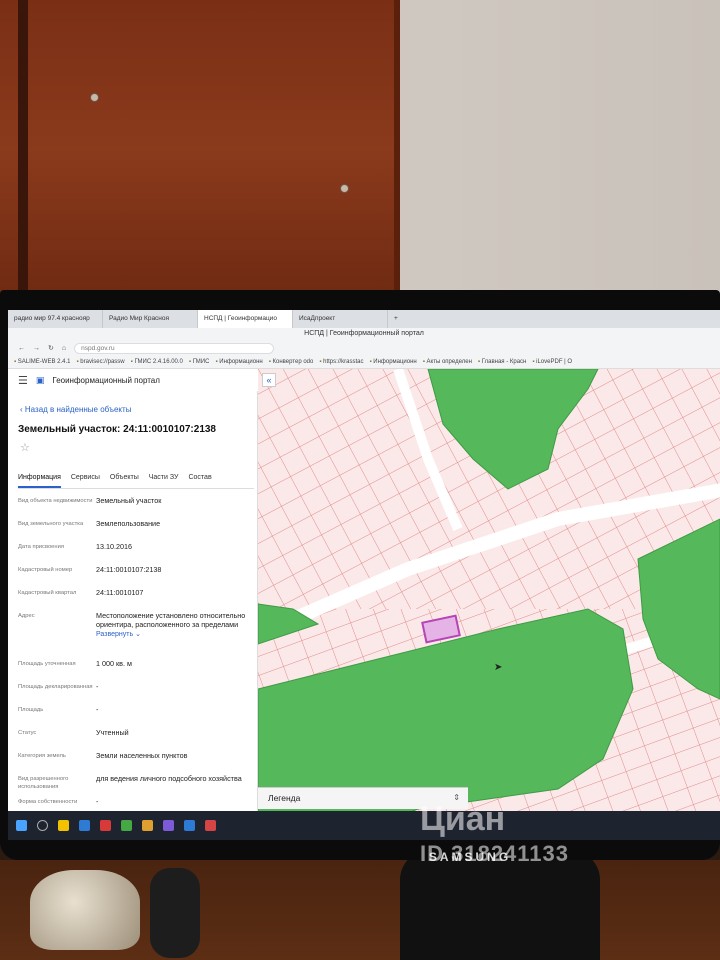 The height and width of the screenshot is (960, 720). Describe the element at coordinates (43, 783) in the screenshot. I see `property-key: Вид разрешенного использования` at that location.